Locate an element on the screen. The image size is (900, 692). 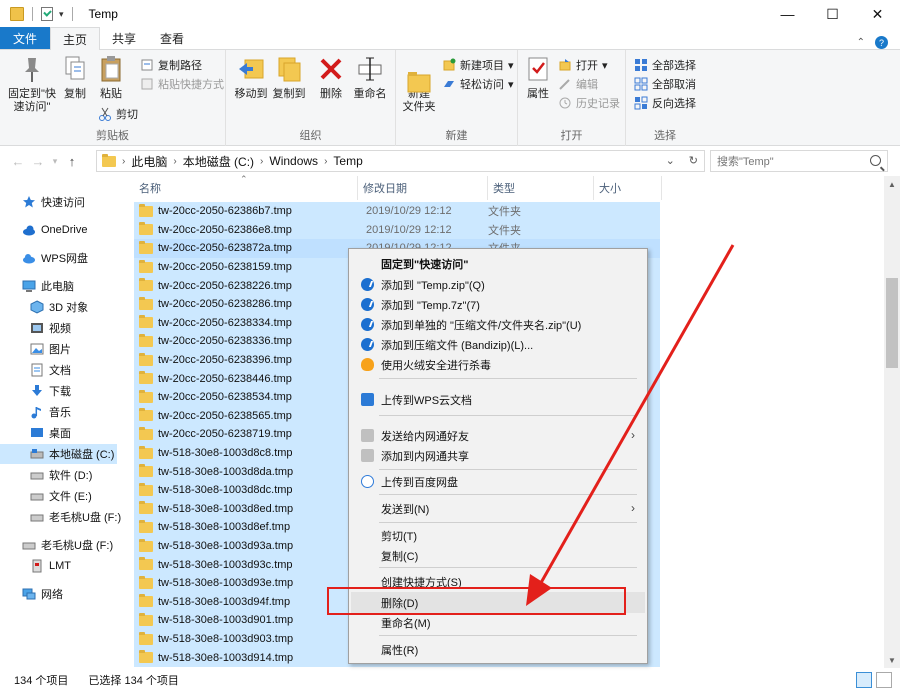
breadcrumb-temp: Temp is located at coordinates (347, 161).